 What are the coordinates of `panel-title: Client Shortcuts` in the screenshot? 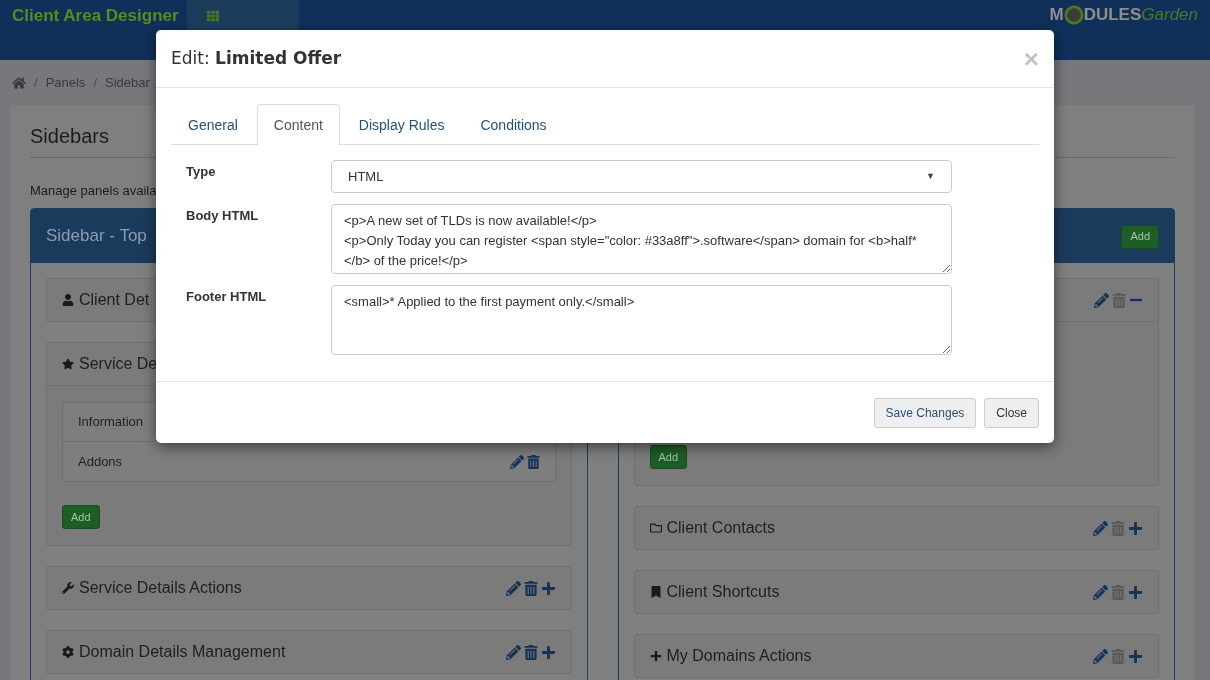 It's located at (723, 592).